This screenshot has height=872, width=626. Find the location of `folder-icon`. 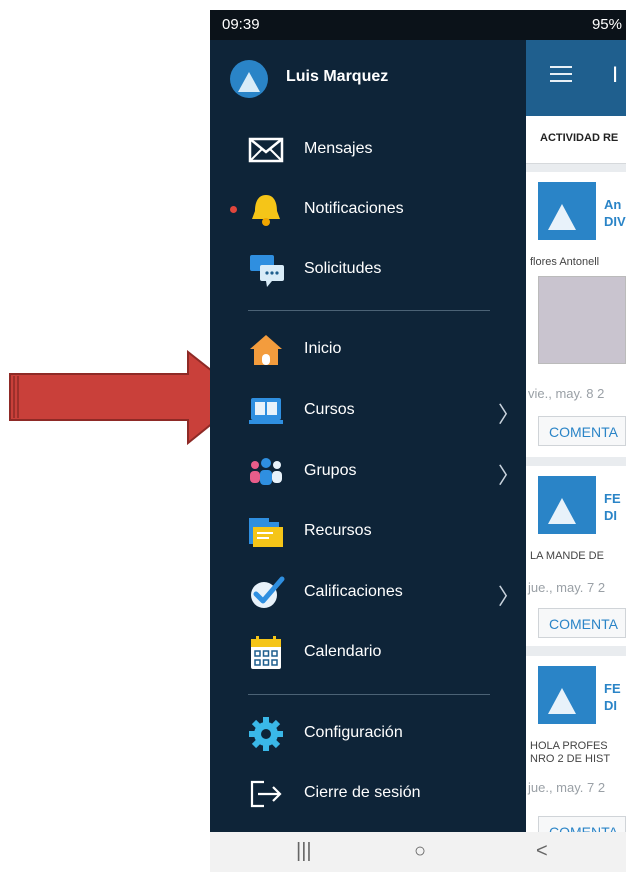

folder-icon is located at coordinates (266, 532).